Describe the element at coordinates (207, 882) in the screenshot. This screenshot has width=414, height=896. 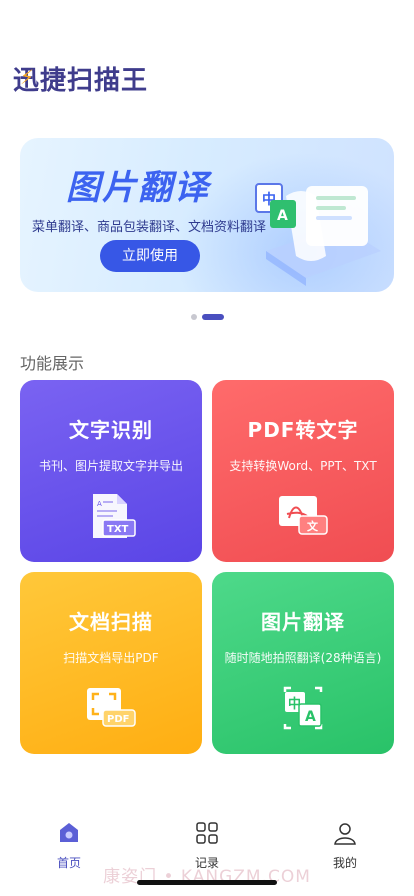
I see `home-indicator` at that location.